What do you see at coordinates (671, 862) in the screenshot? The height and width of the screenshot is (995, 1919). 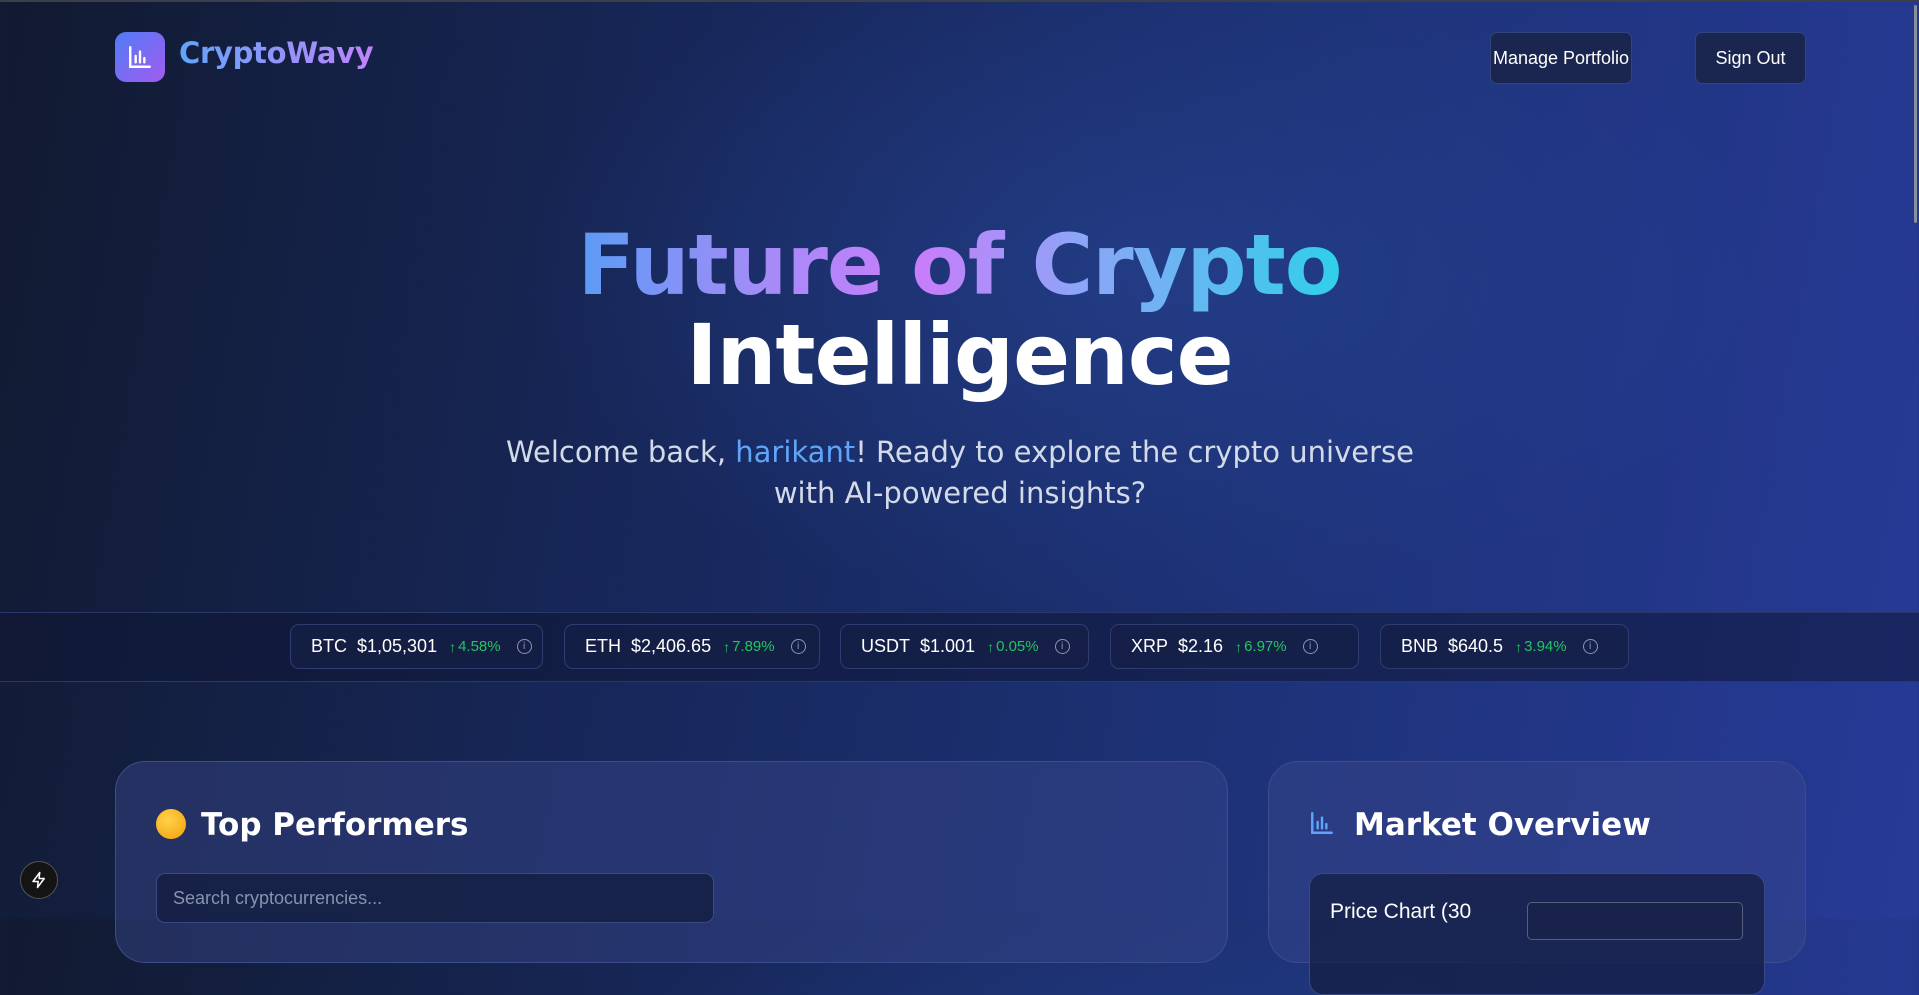 I see `top-performers-panel: Top Performers` at bounding box center [671, 862].